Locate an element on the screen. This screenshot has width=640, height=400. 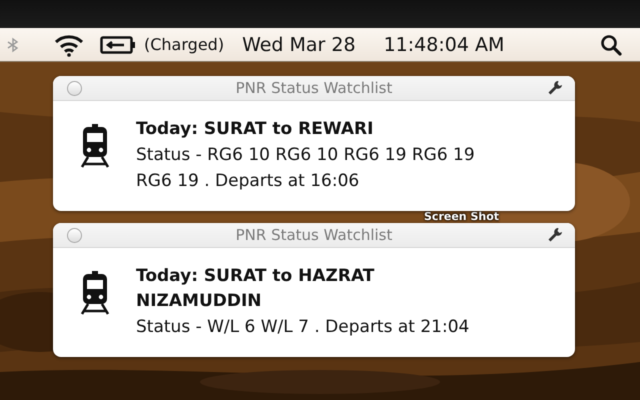
notification-message: Status - RG6 10 RG6 10 RG6 19 RG6 19 RG6 19 . Departs at 16:06 is located at coordinates (306, 168).